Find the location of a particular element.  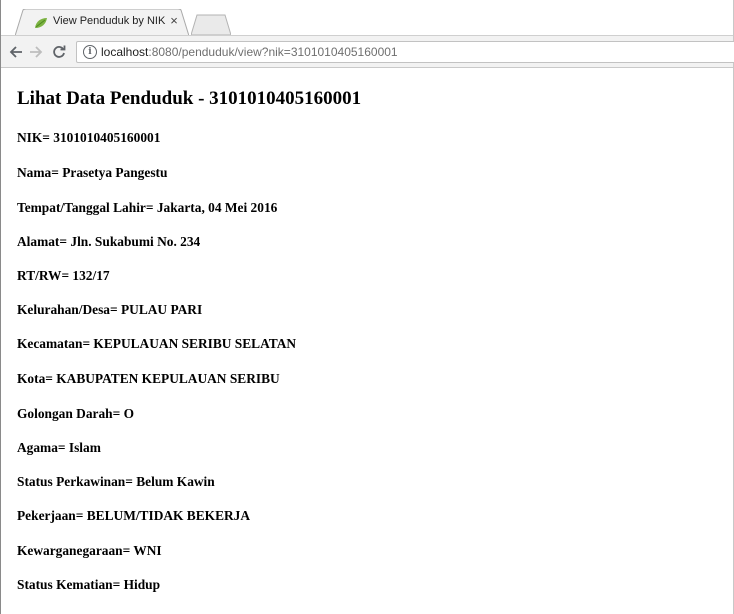

field-kelurahan: Kelurahan/Desa= PULAU PARI is located at coordinates (110, 309).